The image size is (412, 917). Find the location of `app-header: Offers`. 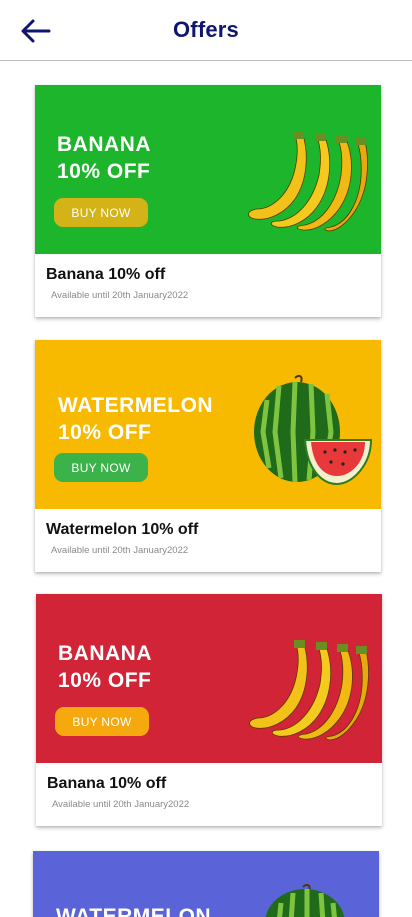

app-header: Offers is located at coordinates (206, 30).